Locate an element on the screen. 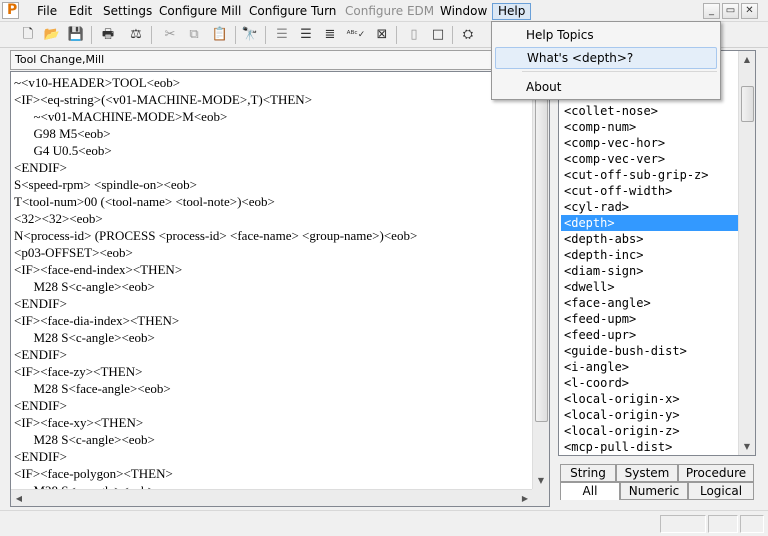 The image size is (768, 536). variable-list-item: <comp-num> is located at coordinates (649, 127).